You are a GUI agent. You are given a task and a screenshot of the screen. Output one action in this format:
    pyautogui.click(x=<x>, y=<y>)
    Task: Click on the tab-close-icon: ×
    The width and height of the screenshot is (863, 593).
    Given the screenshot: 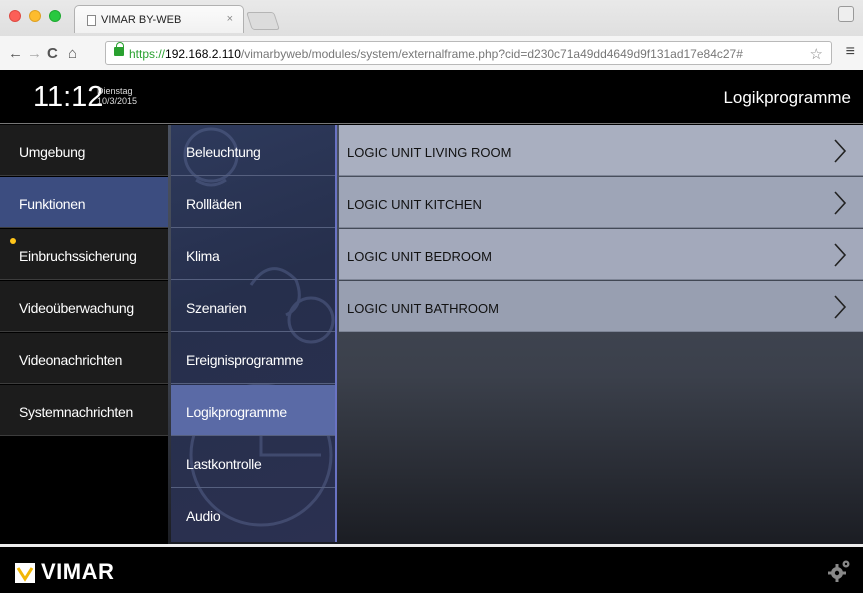 What is the action you would take?
    pyautogui.click(x=230, y=19)
    